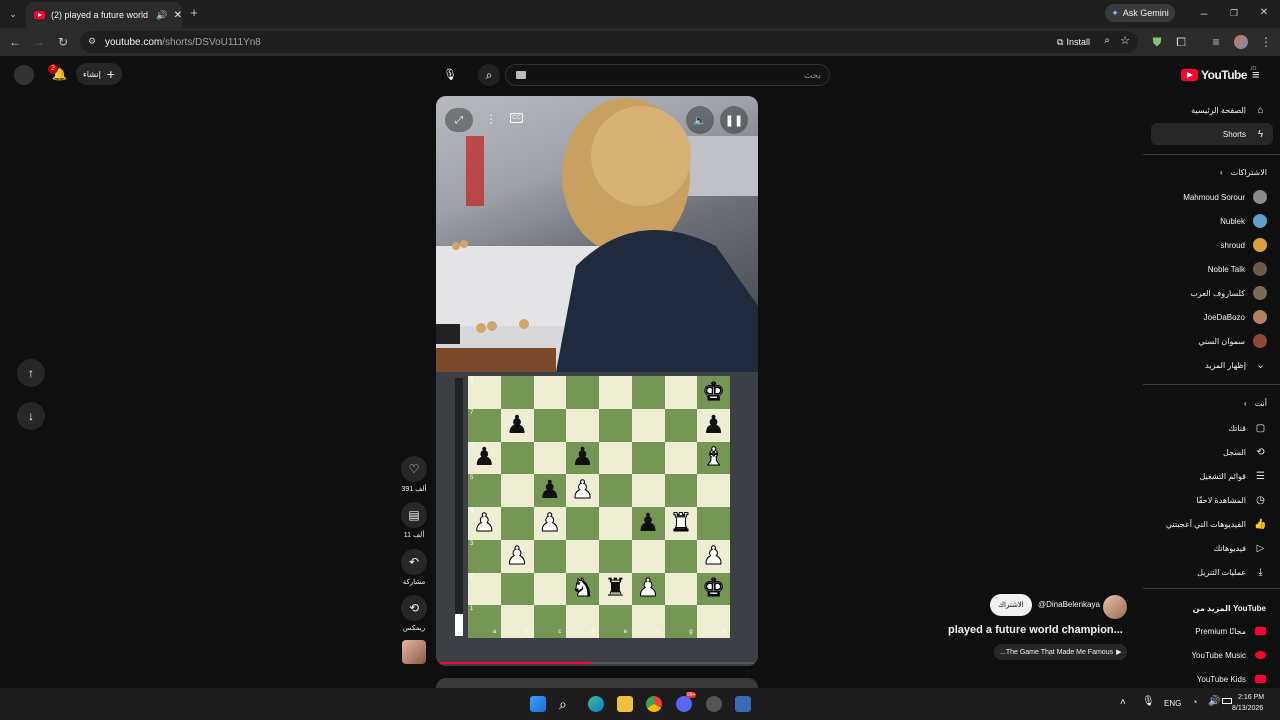 This screenshot has width=1280, height=720. Describe the element at coordinates (1212, 428) in the screenshot. I see `sidebar-you-item: قناتك ▢` at that location.